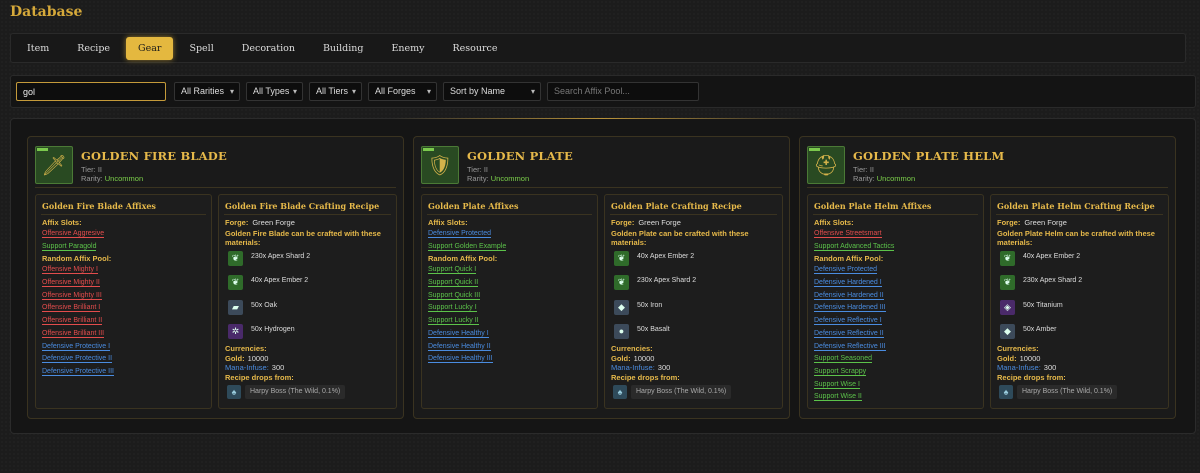 Image resolution: width=1200 pixels, height=473 pixels. Describe the element at coordinates (896, 234) in the screenshot. I see `affix-slot-link: Offensive Streetsmart` at that location.